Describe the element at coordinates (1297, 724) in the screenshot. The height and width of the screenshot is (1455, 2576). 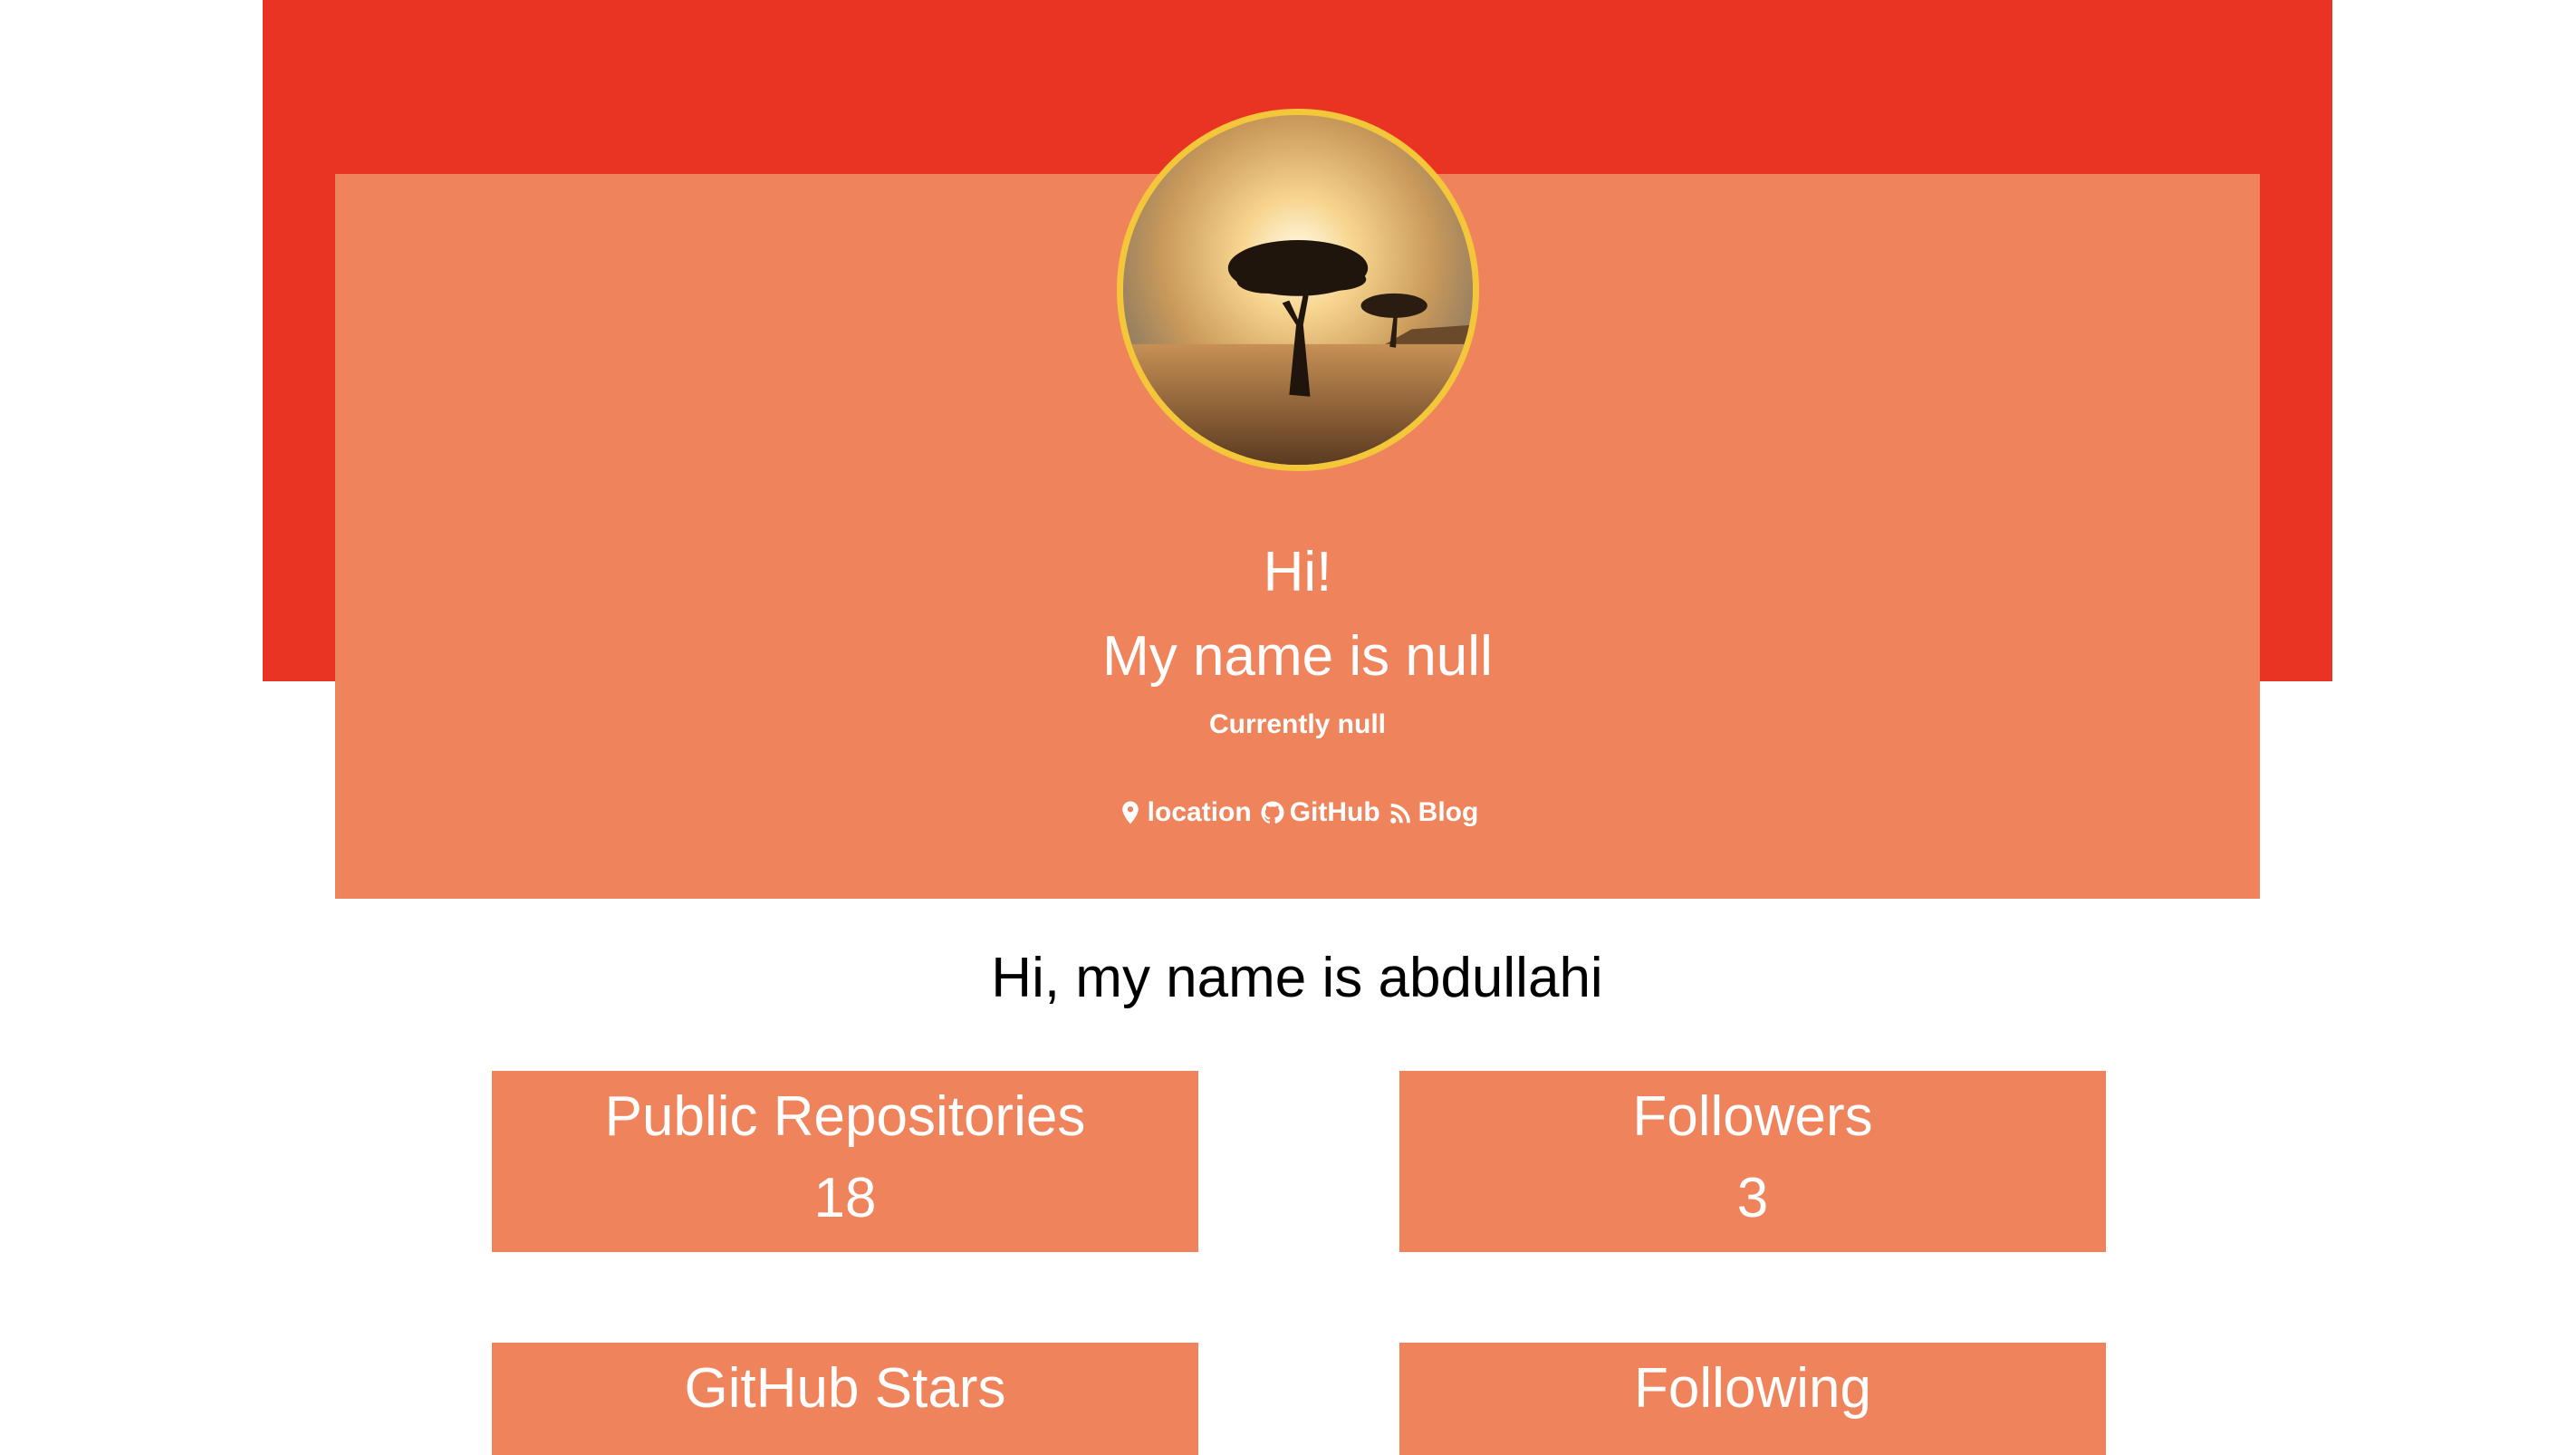
I see `hero-status: Currently null` at that location.